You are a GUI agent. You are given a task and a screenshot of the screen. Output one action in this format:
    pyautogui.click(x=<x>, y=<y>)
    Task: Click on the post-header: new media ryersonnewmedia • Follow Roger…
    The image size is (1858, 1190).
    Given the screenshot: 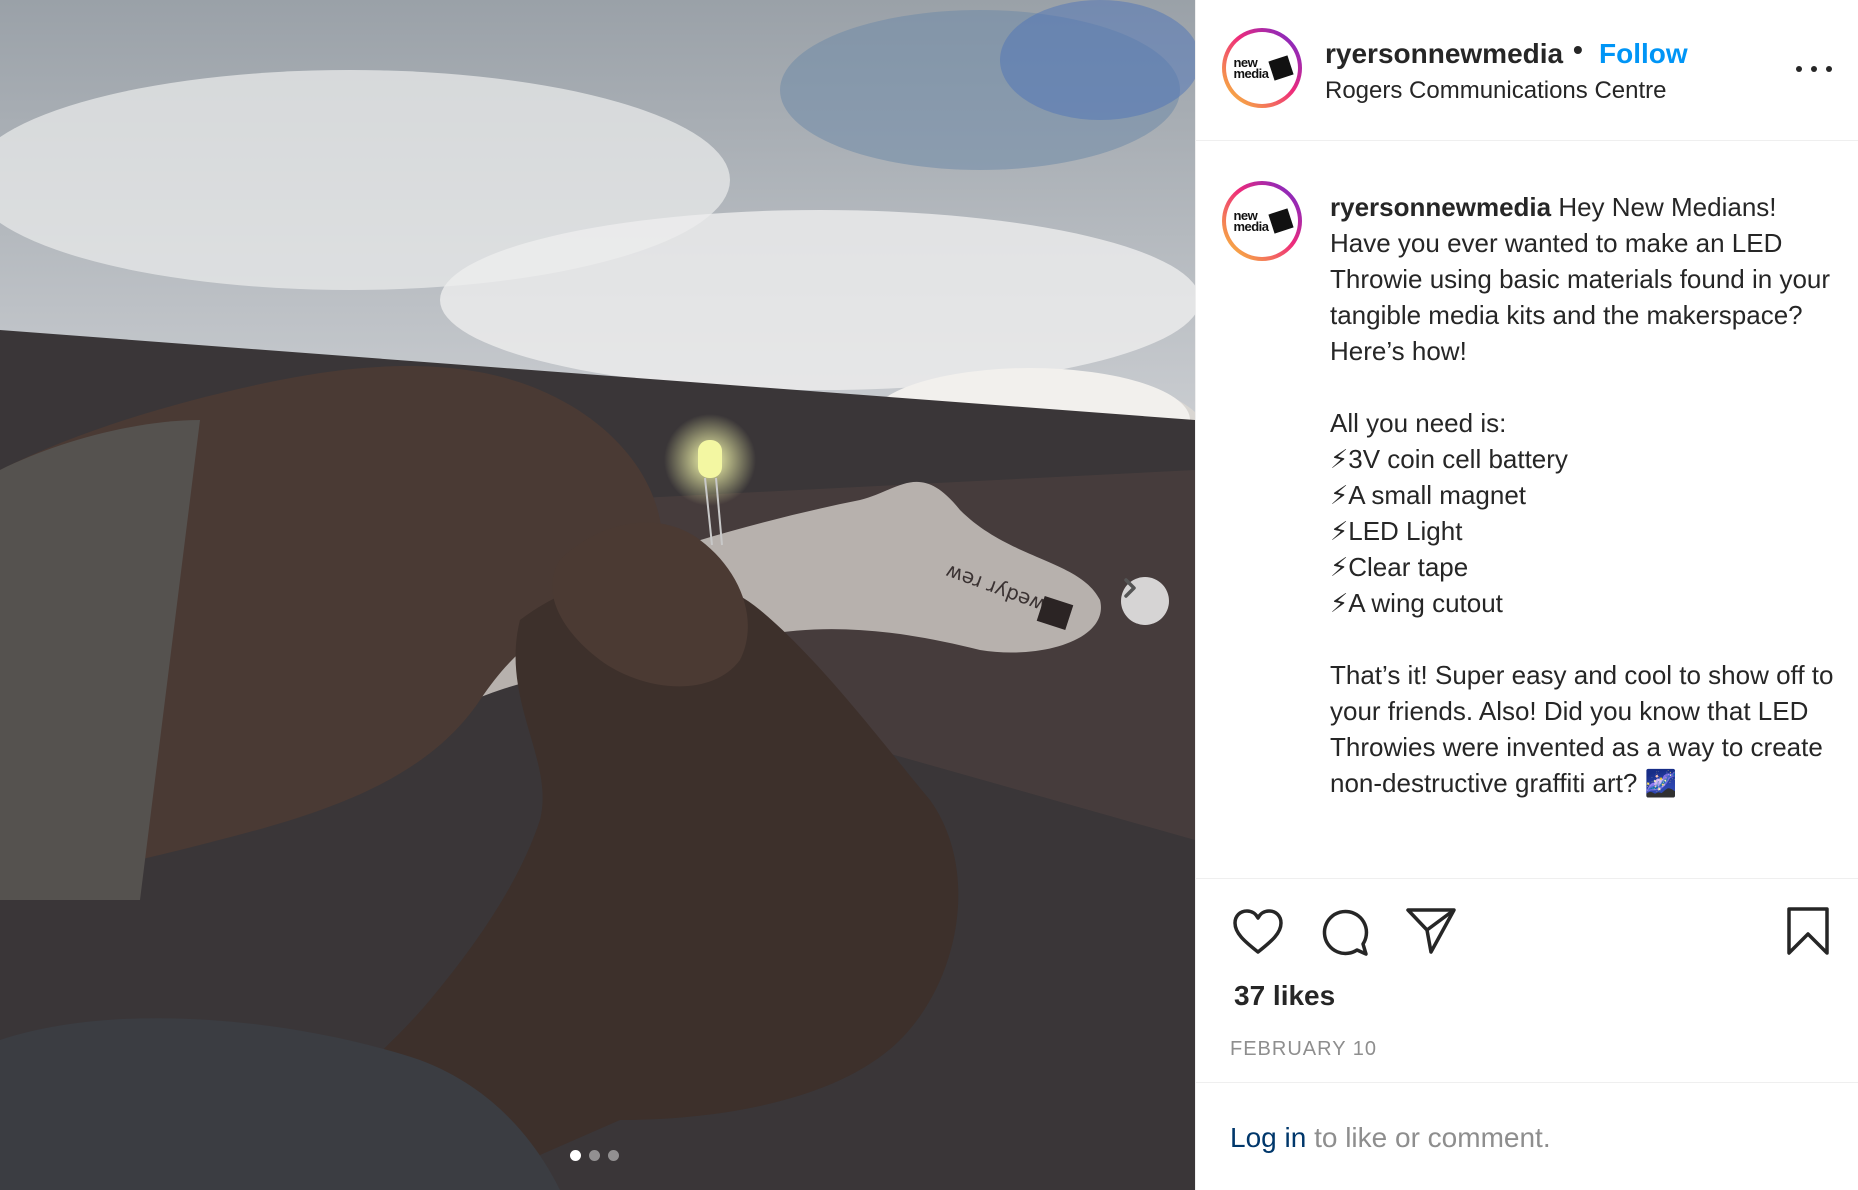 What is the action you would take?
    pyautogui.click(x=1527, y=70)
    